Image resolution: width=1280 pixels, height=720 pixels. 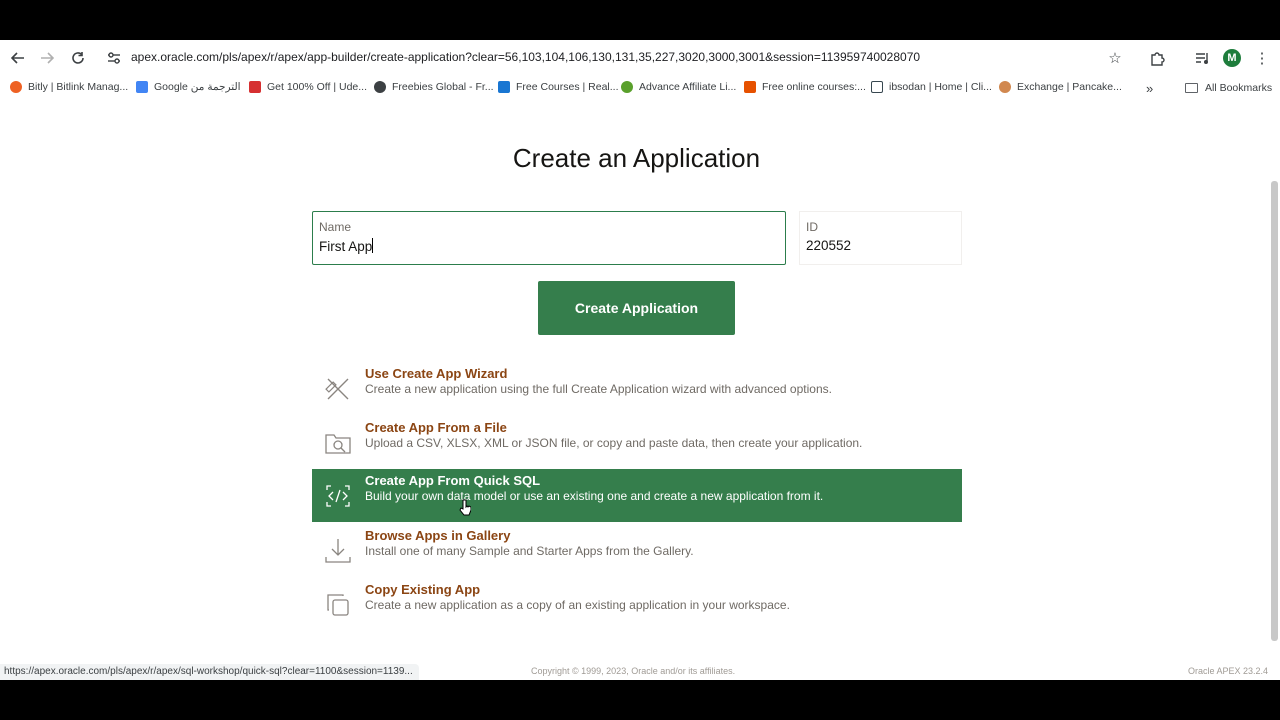 I want to click on name-label: Name, so click(x=335, y=227).